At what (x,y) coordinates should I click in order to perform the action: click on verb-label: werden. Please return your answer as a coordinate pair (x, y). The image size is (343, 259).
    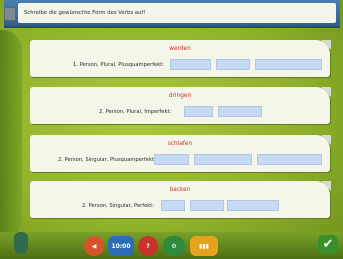
    Looking at the image, I should click on (180, 49).